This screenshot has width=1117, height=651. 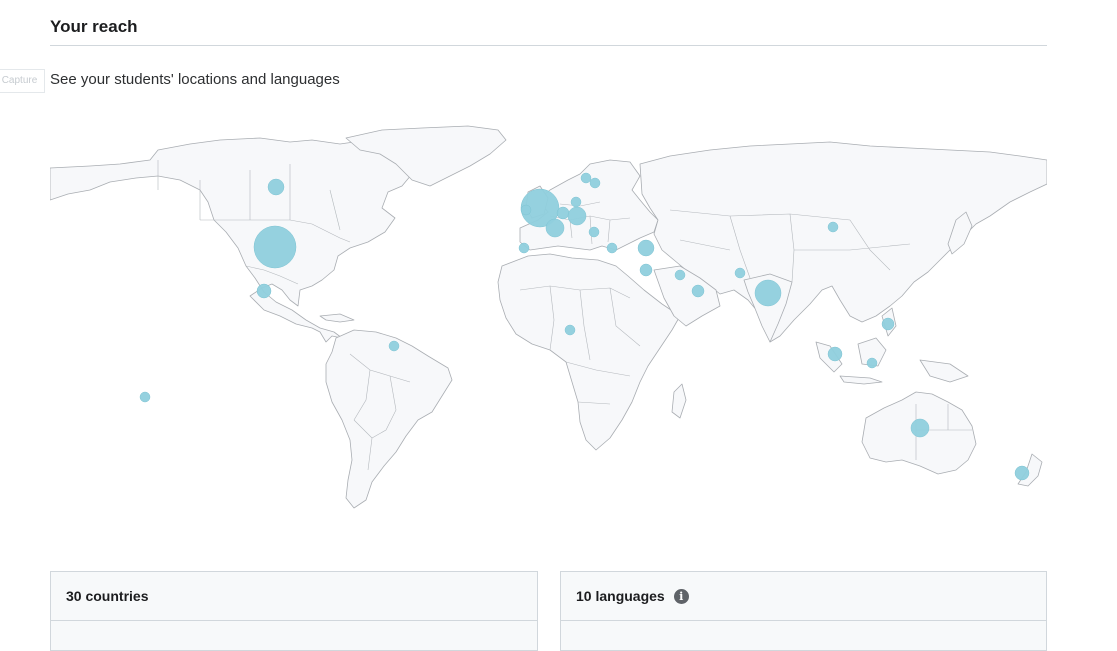 I want to click on bubble-trinidad, so click(x=394, y=346).